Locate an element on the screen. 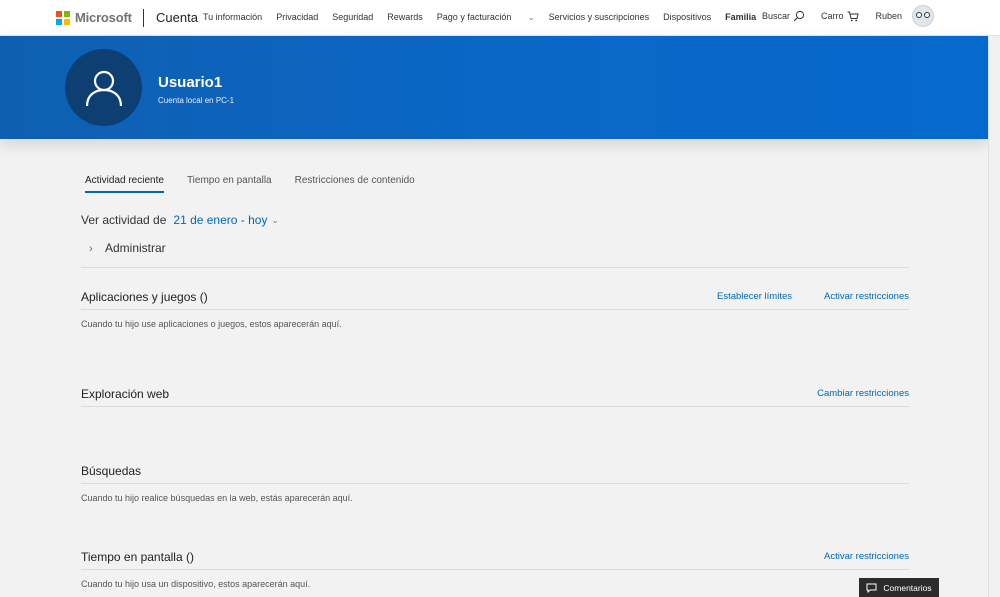 This screenshot has width=1000, height=597. profile-subtitle: Cuenta local en PC-1 is located at coordinates (196, 100).